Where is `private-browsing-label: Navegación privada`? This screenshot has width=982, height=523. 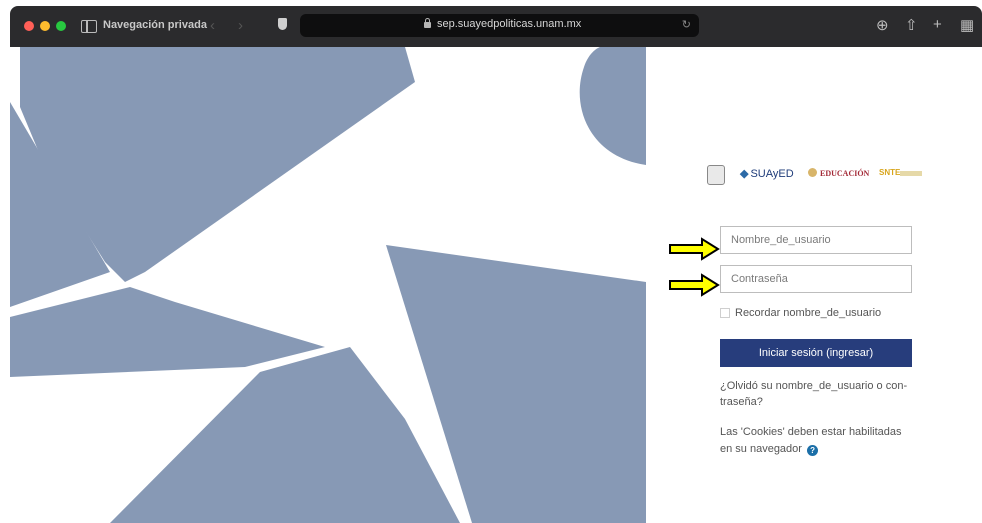
private-browsing-label: Navegación privada is located at coordinates (155, 25).